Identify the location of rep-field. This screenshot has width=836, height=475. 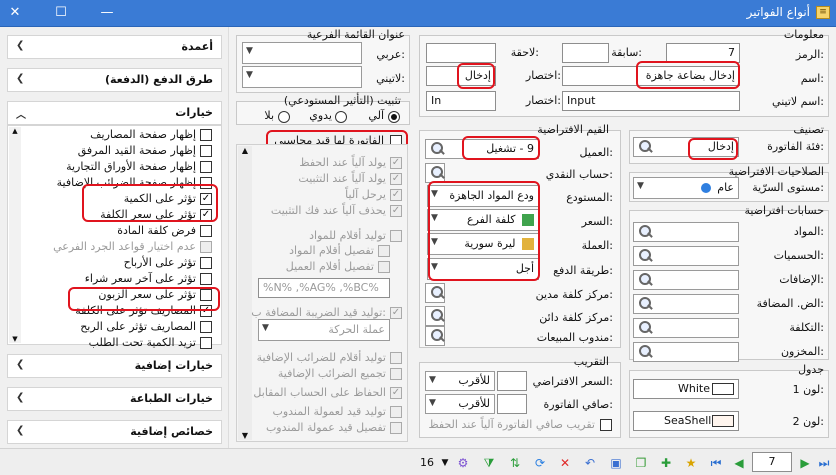
(435, 336).